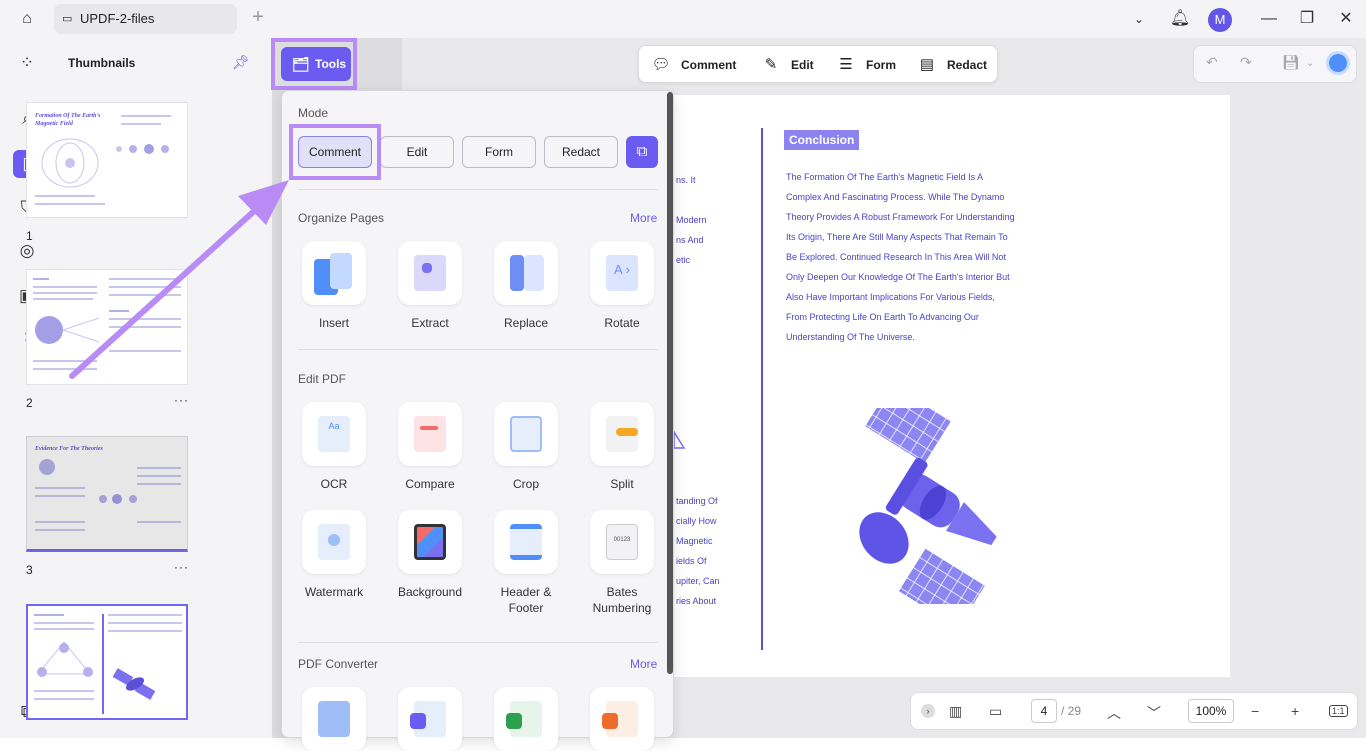  What do you see at coordinates (526, 563) in the screenshot?
I see `header-footer-tool: Header & Footer` at bounding box center [526, 563].